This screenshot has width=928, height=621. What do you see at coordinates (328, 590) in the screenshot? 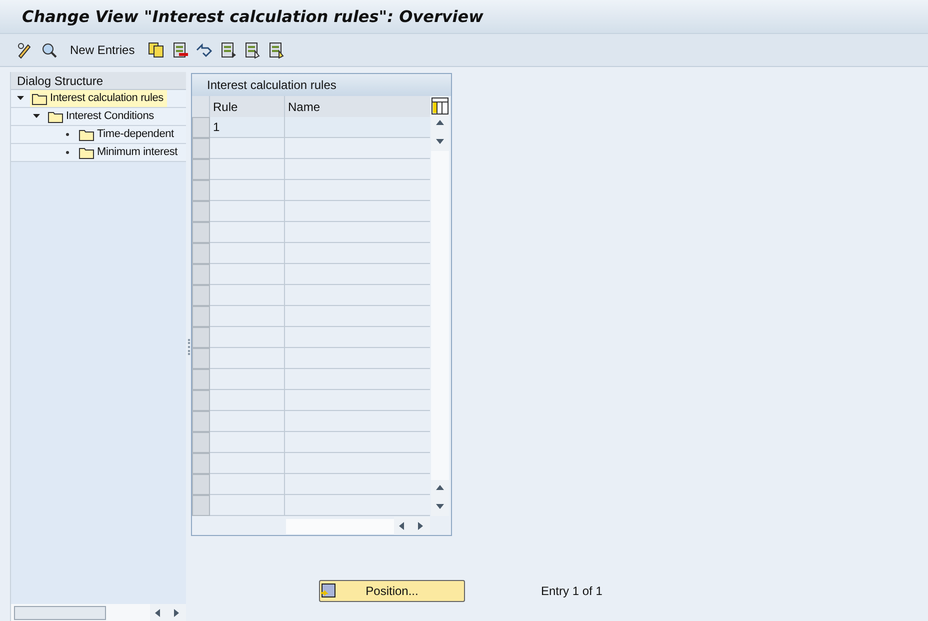
I see `position-icon` at bounding box center [328, 590].